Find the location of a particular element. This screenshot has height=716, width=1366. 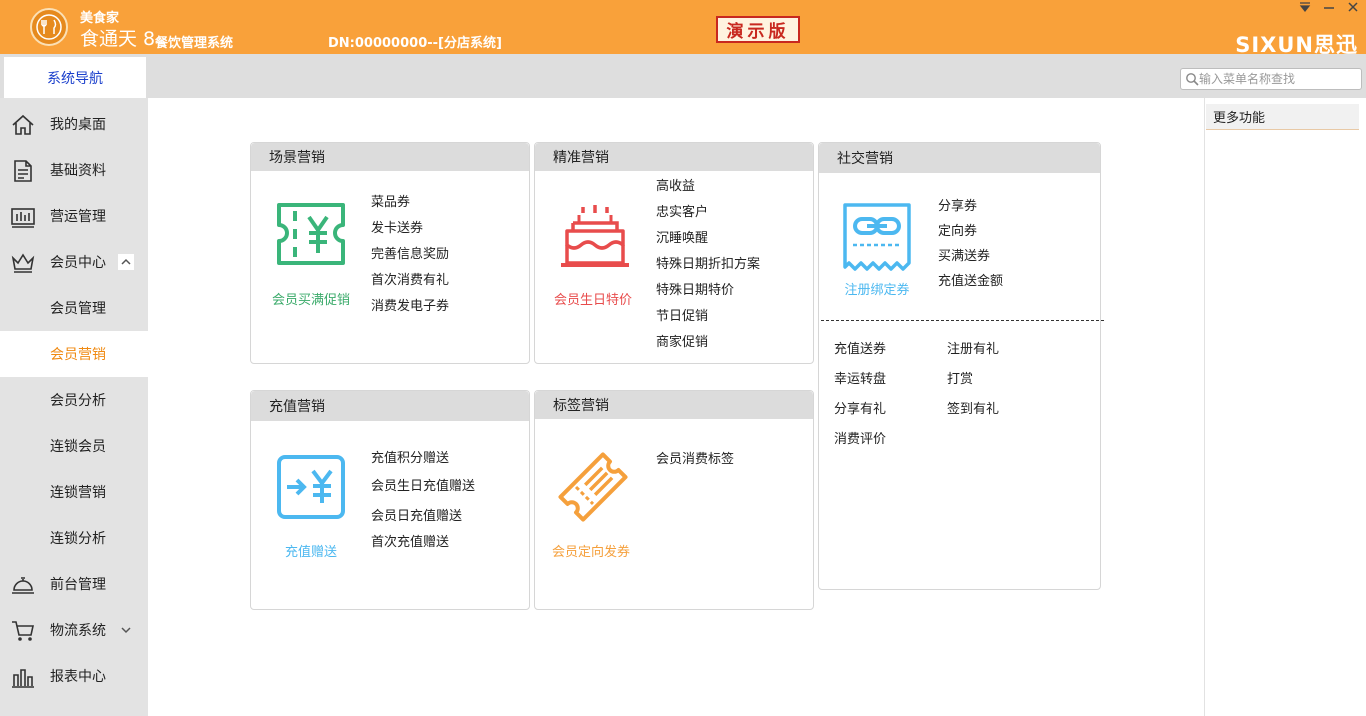

sidebar-item-reports: 报表中心 is located at coordinates (74, 676).